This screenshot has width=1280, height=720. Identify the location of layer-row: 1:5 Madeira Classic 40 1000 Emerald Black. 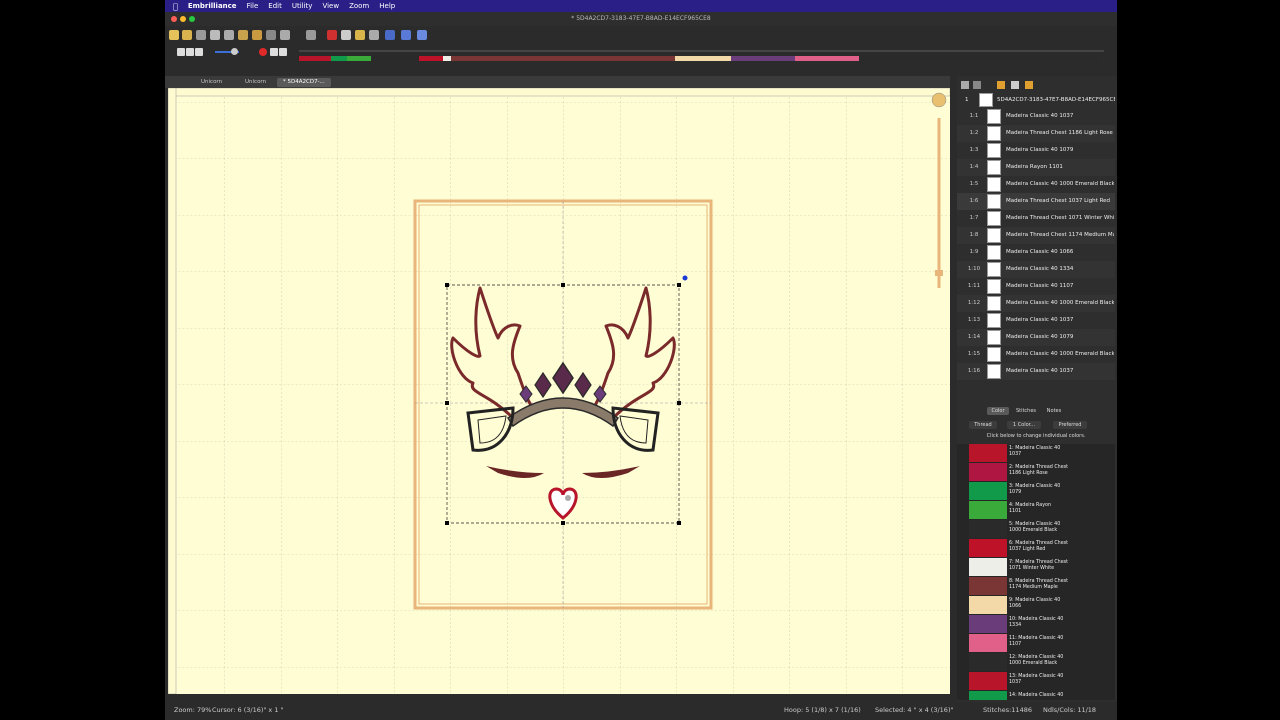
(1036, 184).